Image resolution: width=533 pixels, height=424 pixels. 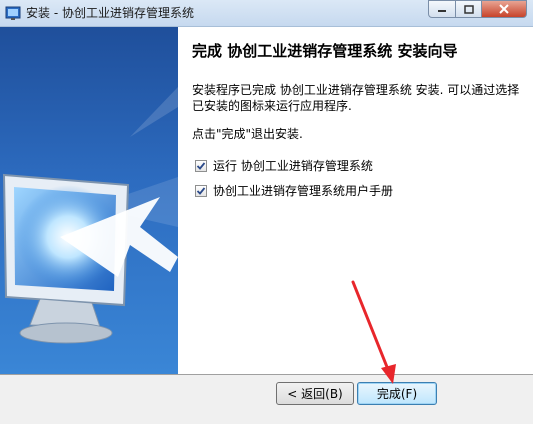 What do you see at coordinates (397, 393) in the screenshot?
I see `finish-button: 完成(F)` at bounding box center [397, 393].